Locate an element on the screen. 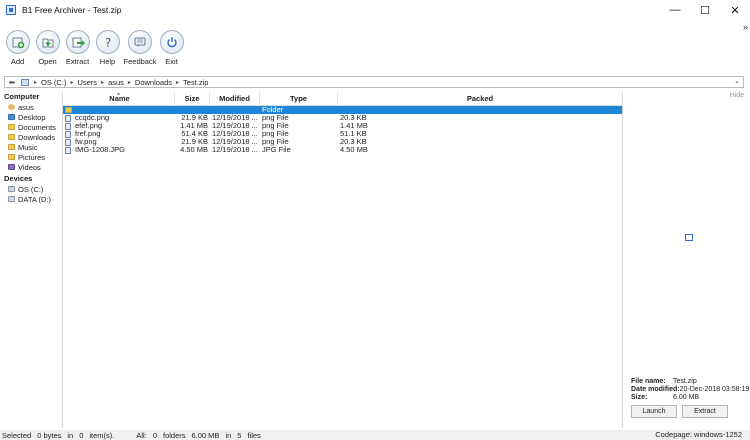  tree-item-drive-c: OS (C:) is located at coordinates (30, 189).